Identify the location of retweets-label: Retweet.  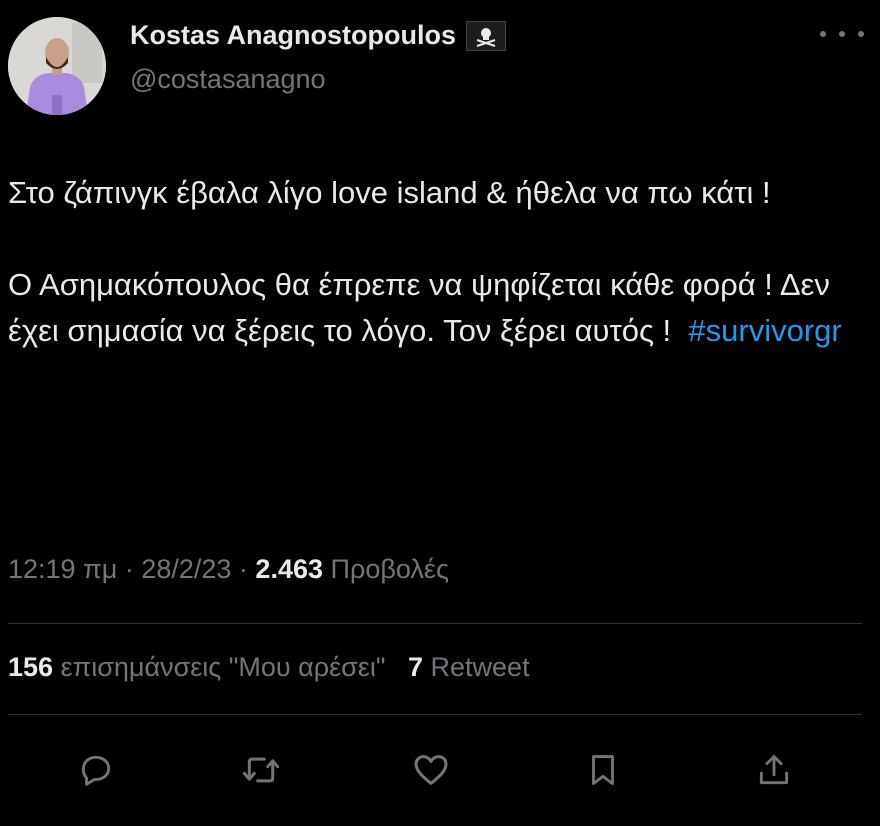
(480, 667).